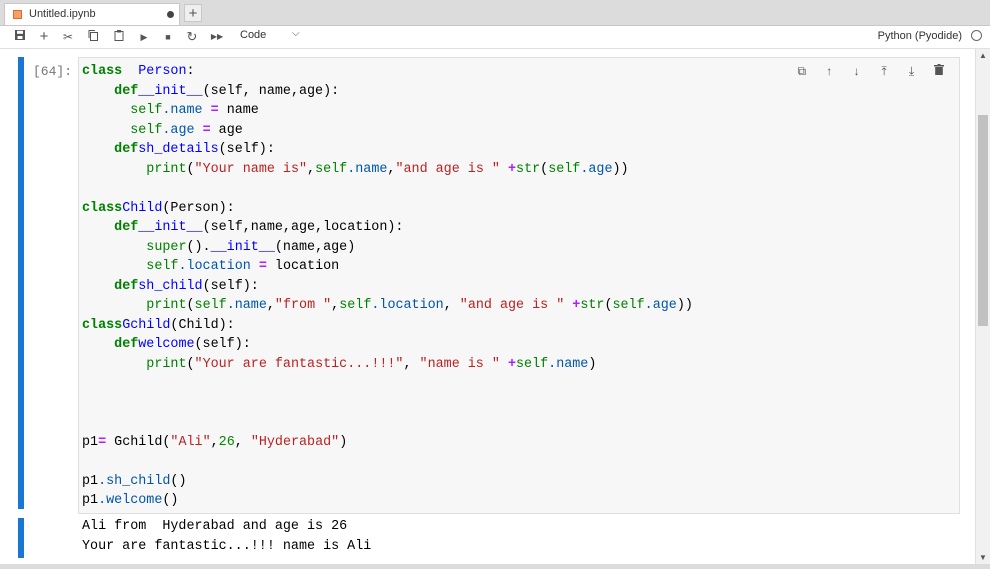 Image resolution: width=990 pixels, height=569 pixels. What do you see at coordinates (884, 71) in the screenshot?
I see `insert-above-icon: ⤒` at bounding box center [884, 71].